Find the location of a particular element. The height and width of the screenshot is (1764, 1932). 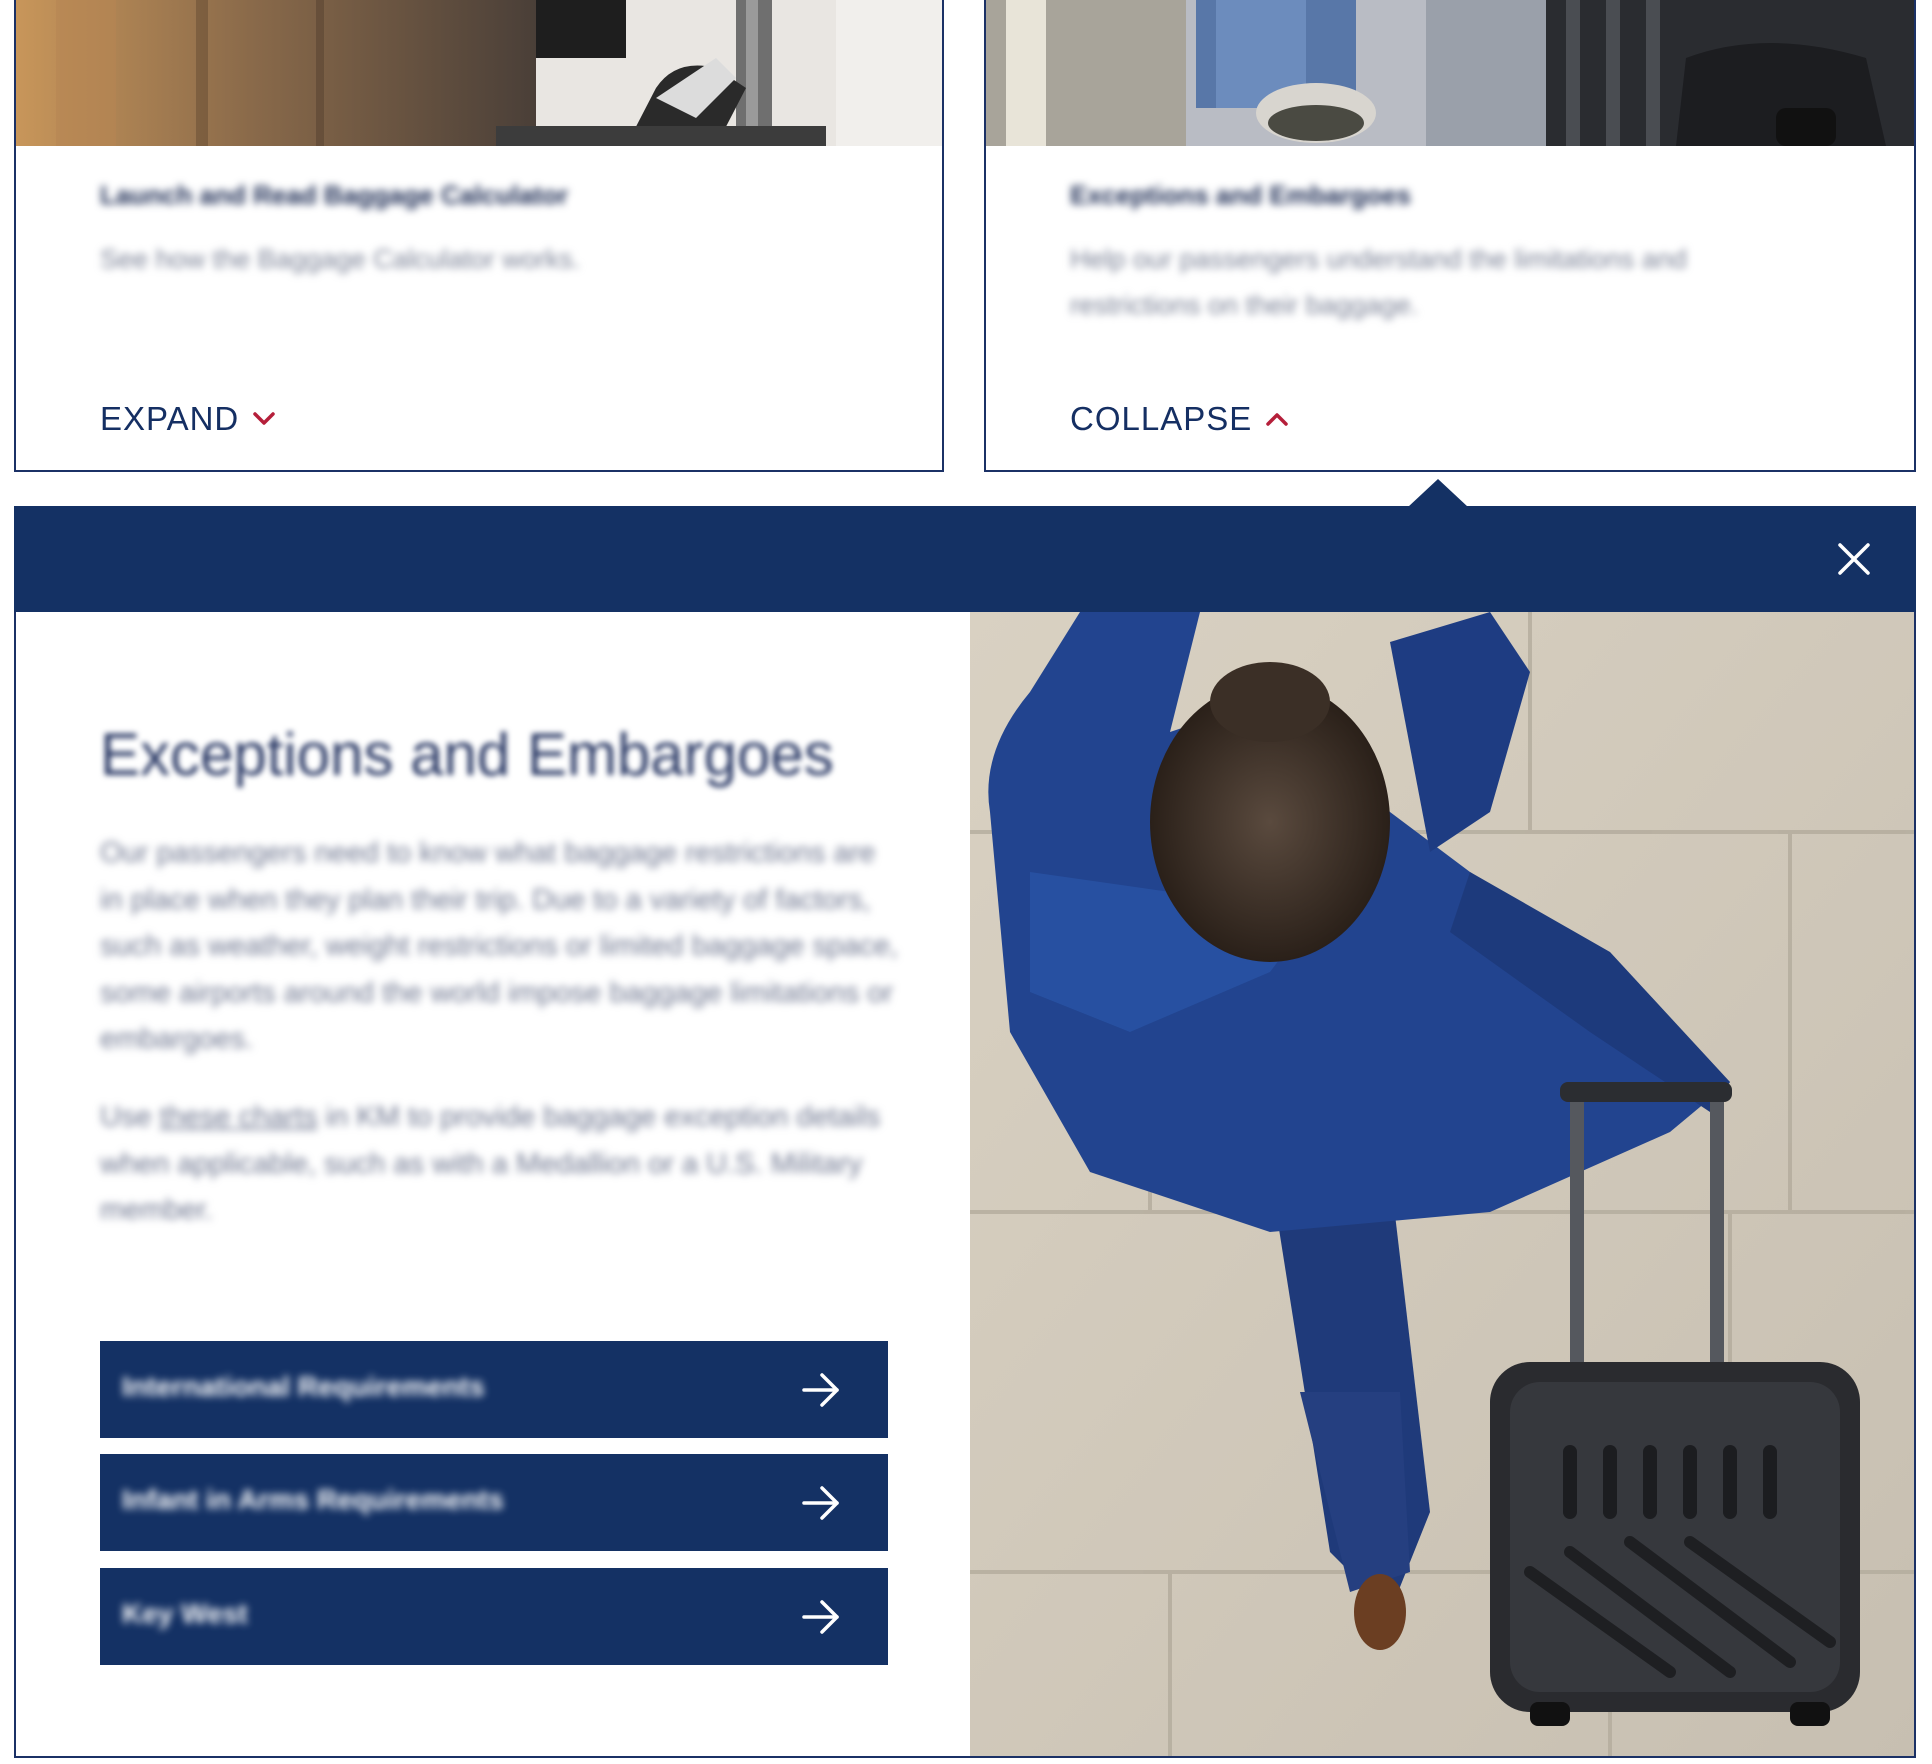

card-description: See how the Baggage Calculator works. is located at coordinates (340, 259).